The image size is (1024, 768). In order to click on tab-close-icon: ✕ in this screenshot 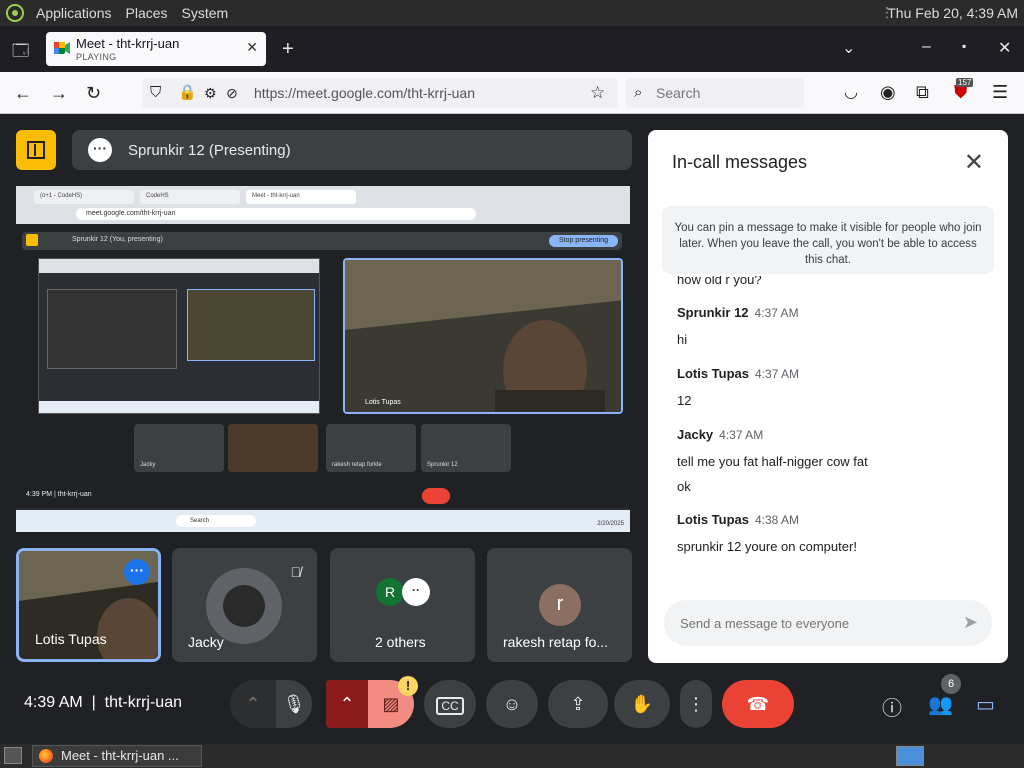, I will do `click(252, 47)`.